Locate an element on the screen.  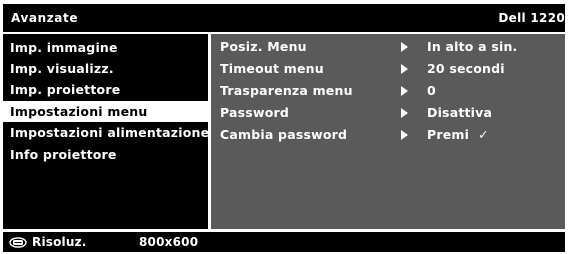
projector-model-label: Dell 1220 is located at coordinates (531, 18).